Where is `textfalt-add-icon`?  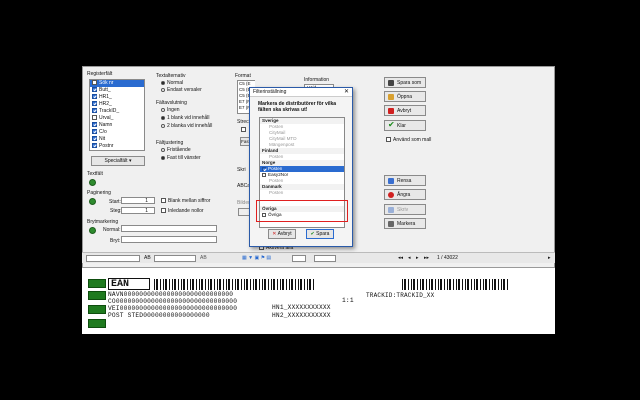 textfalt-add-icon is located at coordinates (92, 182).